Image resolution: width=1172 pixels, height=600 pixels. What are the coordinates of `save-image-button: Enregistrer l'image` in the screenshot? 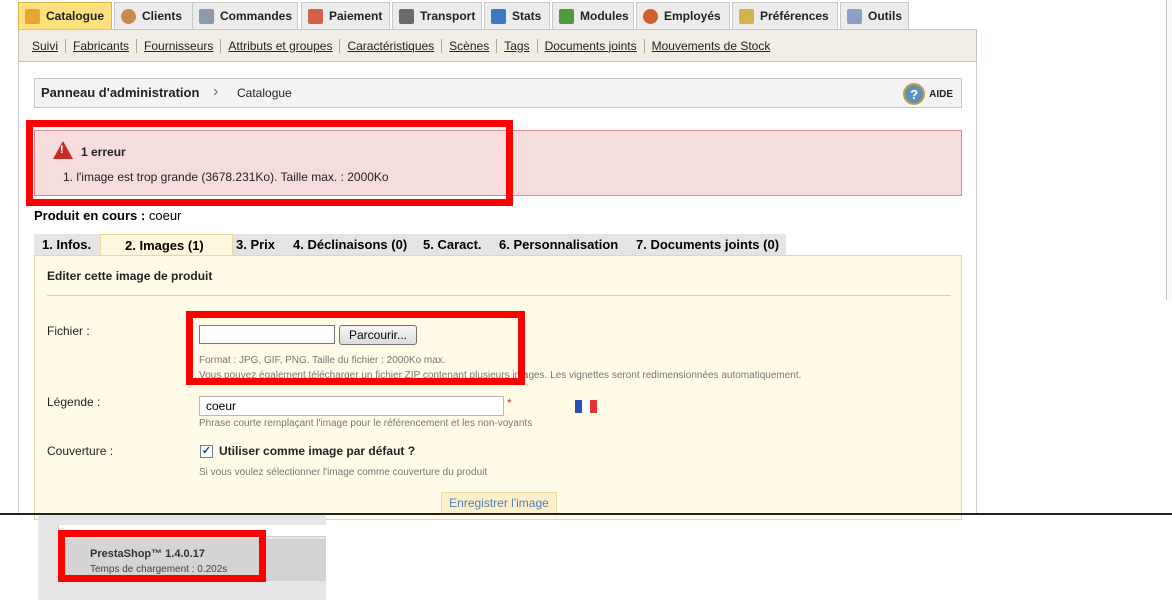 It's located at (499, 503).